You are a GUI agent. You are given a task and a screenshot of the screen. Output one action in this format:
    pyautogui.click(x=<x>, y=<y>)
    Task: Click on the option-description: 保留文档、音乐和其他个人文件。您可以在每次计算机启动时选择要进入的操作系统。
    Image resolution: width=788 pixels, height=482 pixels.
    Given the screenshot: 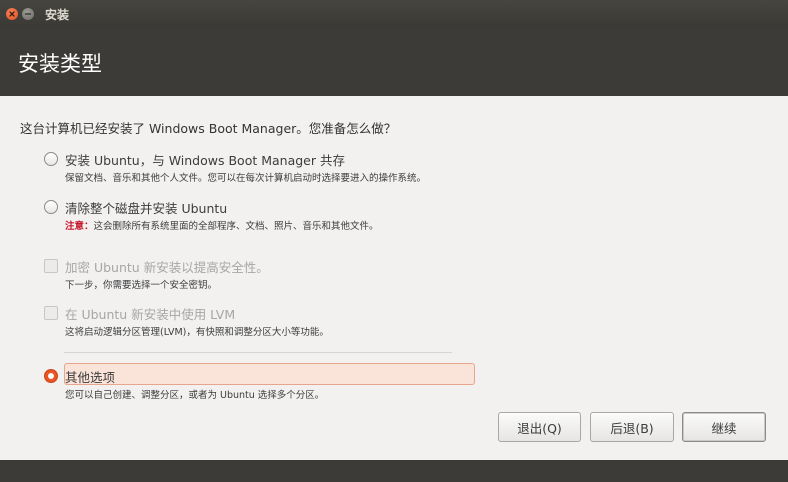 What is the action you would take?
    pyautogui.click(x=246, y=178)
    